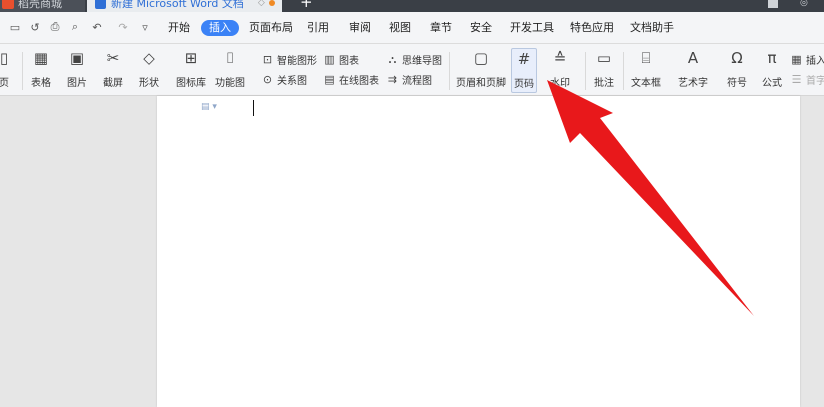 This screenshot has width=824, height=407. What do you see at coordinates (560, 68) in the screenshot?
I see `watermark-button: ≙ 水印` at bounding box center [560, 68].